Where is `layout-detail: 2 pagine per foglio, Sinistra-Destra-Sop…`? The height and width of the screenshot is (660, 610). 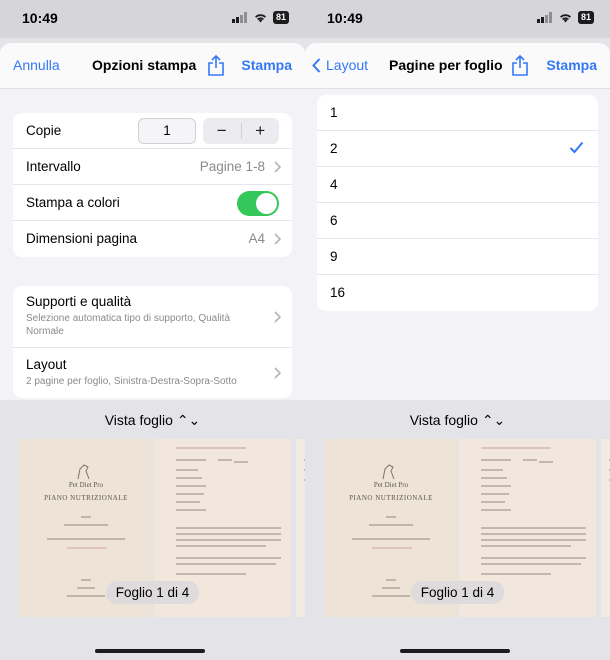
layout-detail: 2 pagine per foglio, Sinistra-Destra-Sop… is located at coordinates (131, 381).